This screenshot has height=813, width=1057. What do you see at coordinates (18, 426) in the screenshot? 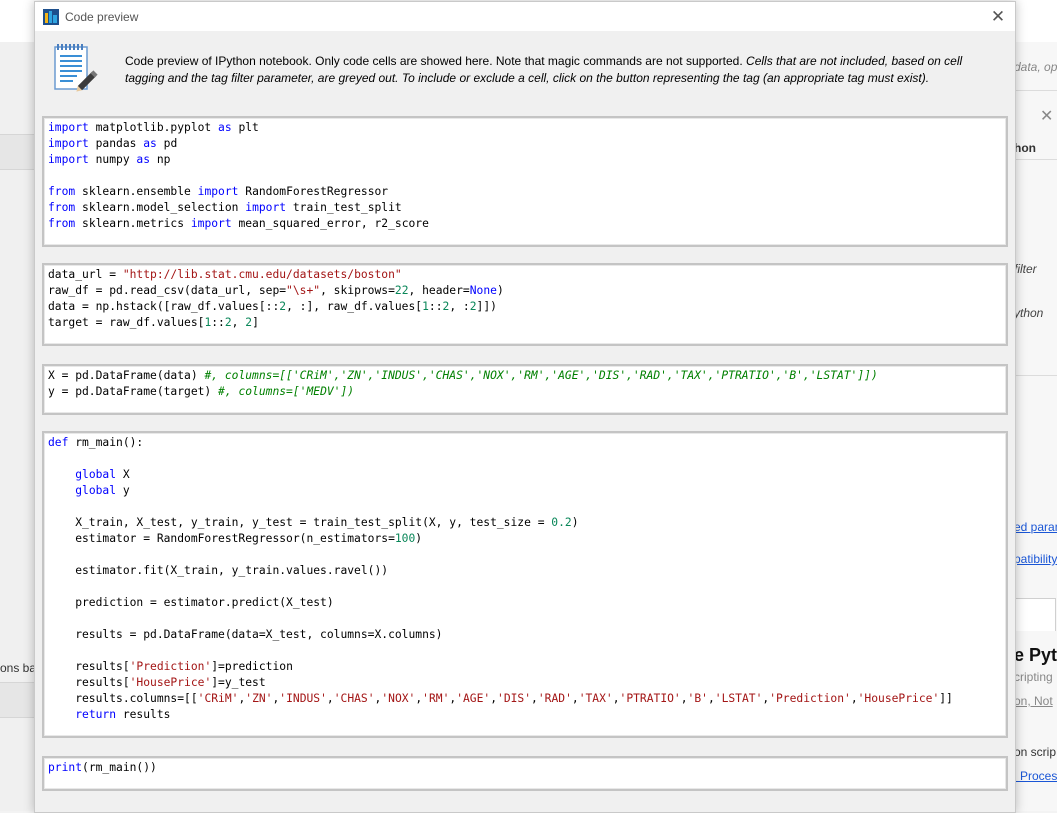
I see `background-app-left-panel: ons ba` at bounding box center [18, 426].